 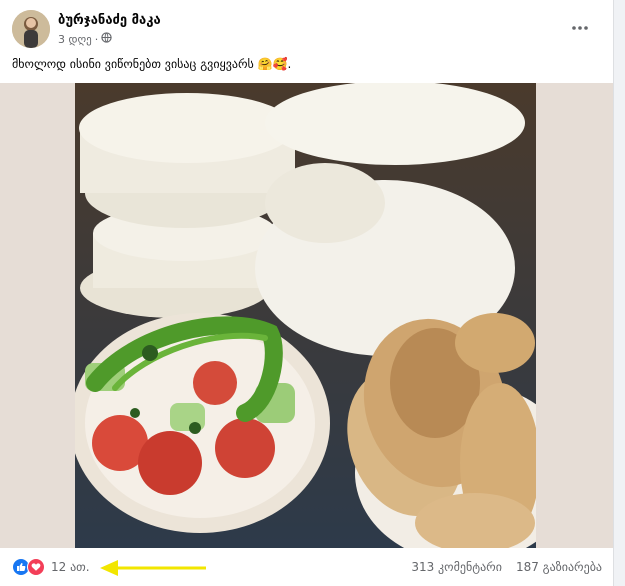 What do you see at coordinates (506, 567) in the screenshot?
I see `engagement-stats: 313 კომენტარი 187 გაზიარება` at bounding box center [506, 567].